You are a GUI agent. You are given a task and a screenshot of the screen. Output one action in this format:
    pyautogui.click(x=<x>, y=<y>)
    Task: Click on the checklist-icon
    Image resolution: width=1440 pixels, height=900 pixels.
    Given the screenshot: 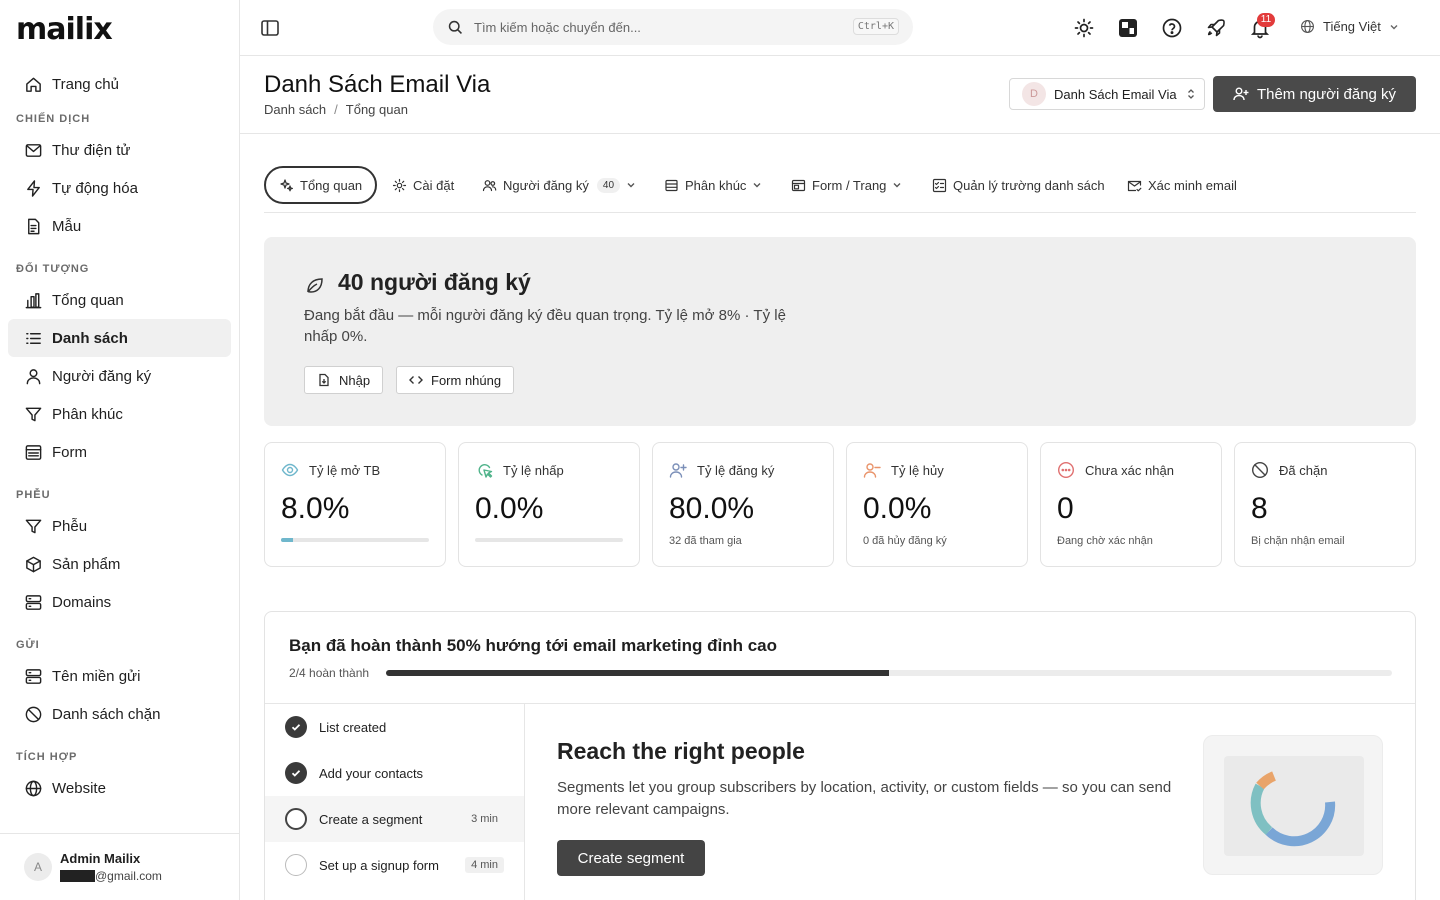 What is the action you would take?
    pyautogui.click(x=939, y=185)
    